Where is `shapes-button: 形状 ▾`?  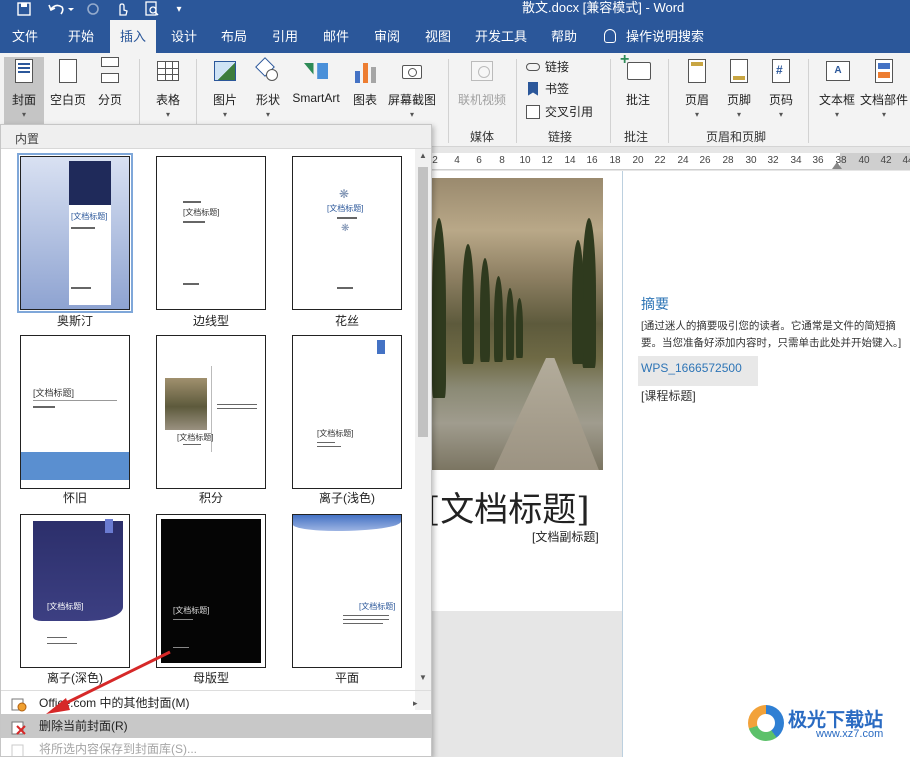 shapes-button: 形状 ▾ is located at coordinates (268, 88).